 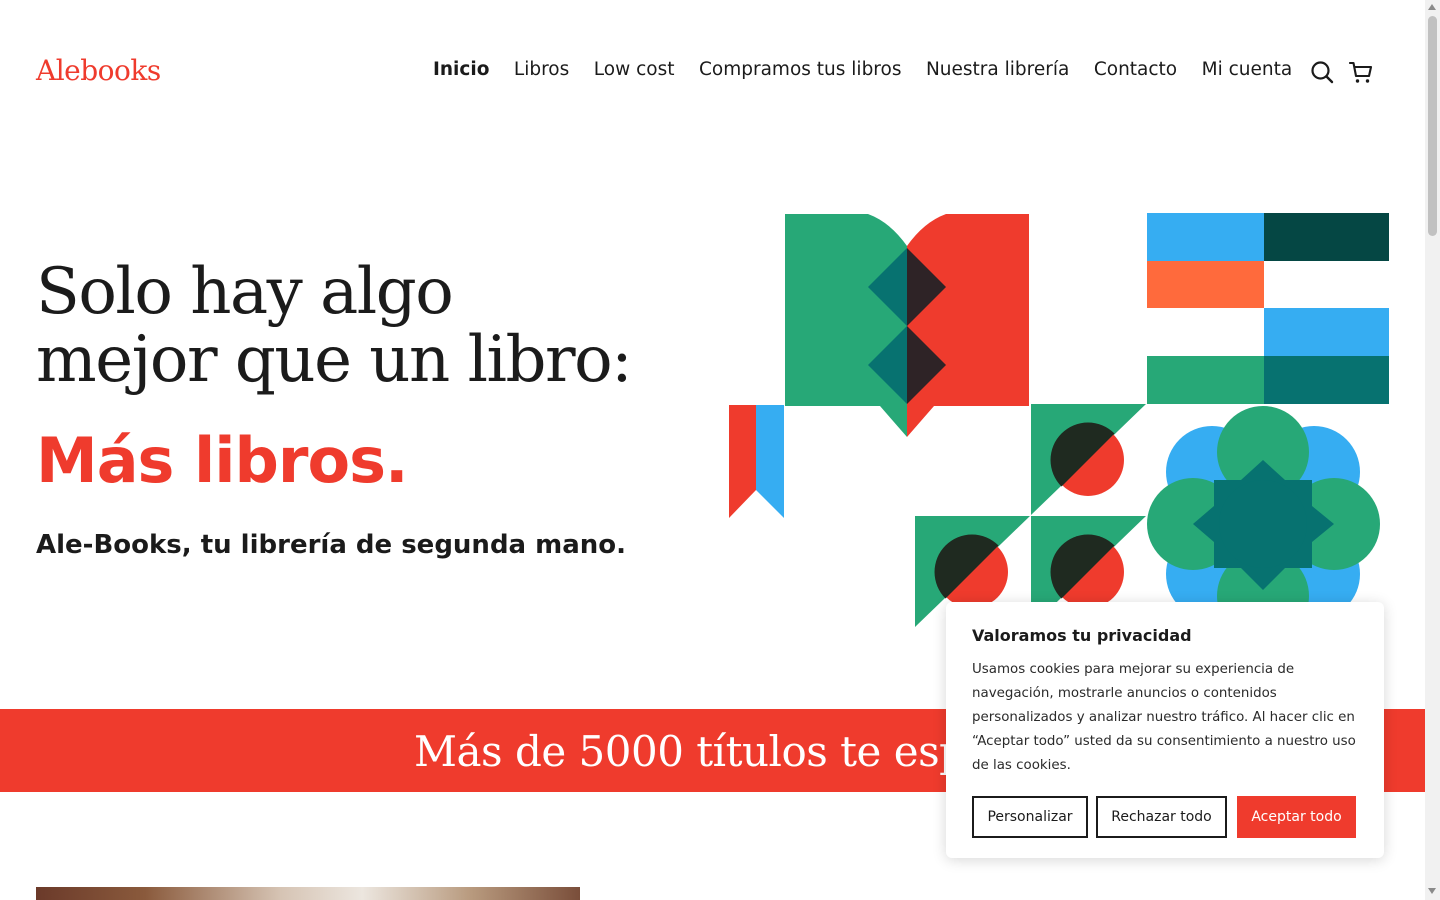 I want to click on book-right-page, so click(x=968, y=325).